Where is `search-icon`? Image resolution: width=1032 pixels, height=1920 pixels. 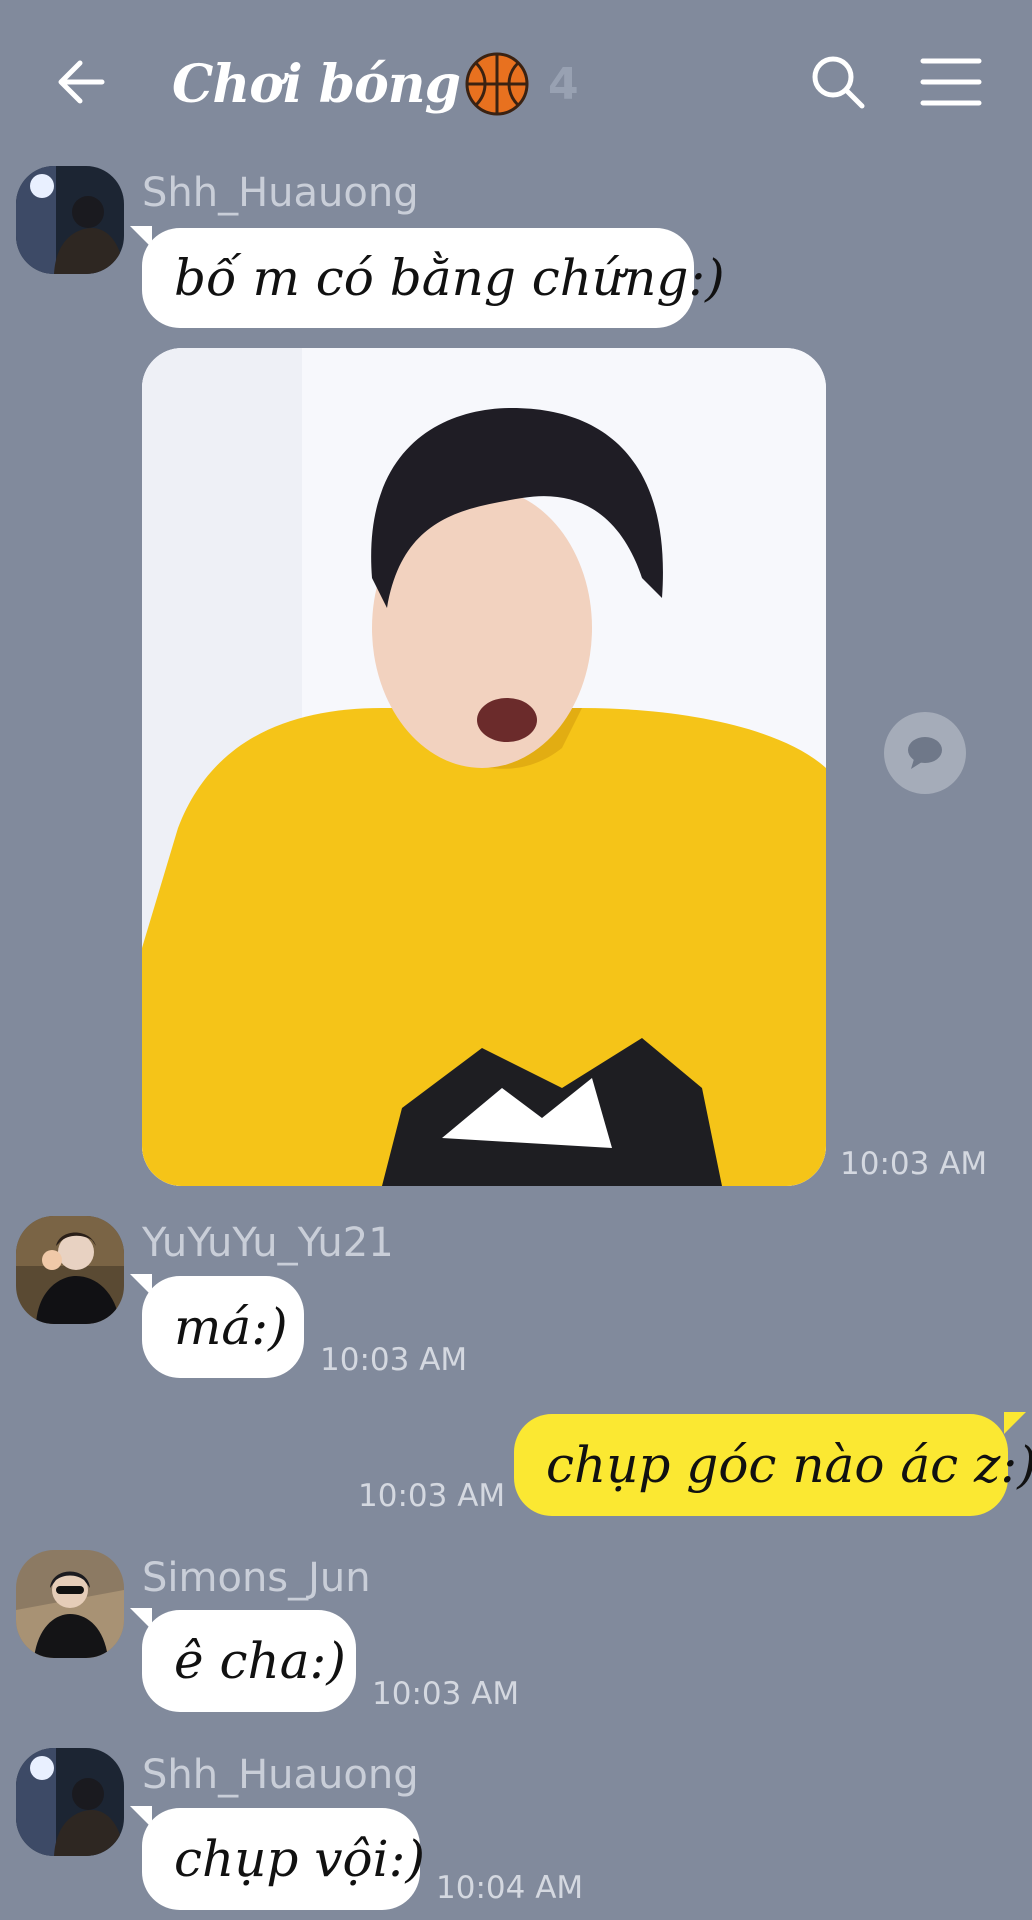 search-icon is located at coordinates (838, 82).